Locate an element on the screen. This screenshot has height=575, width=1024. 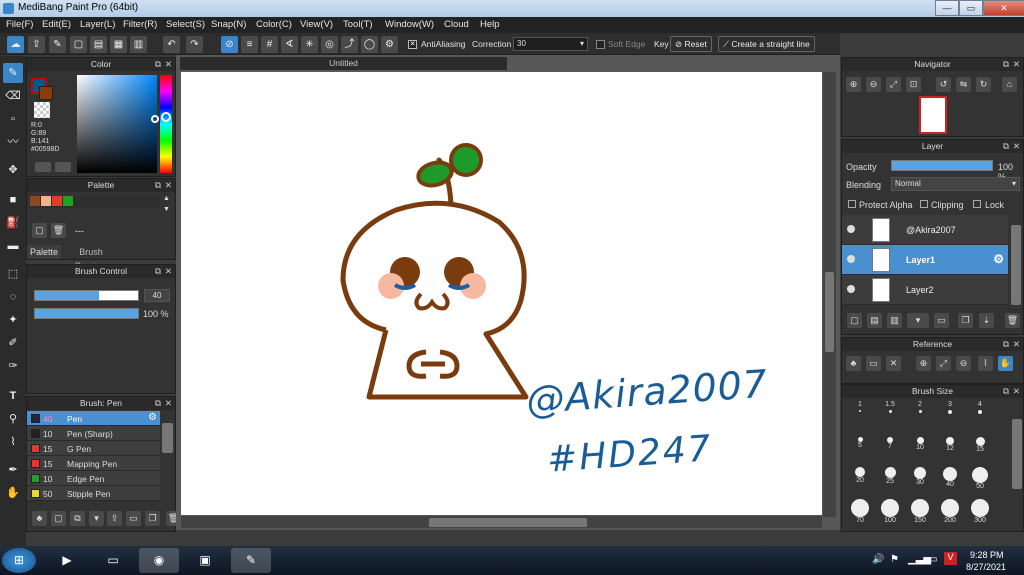
tab-palette: Palette is located at coordinates (44, 252).